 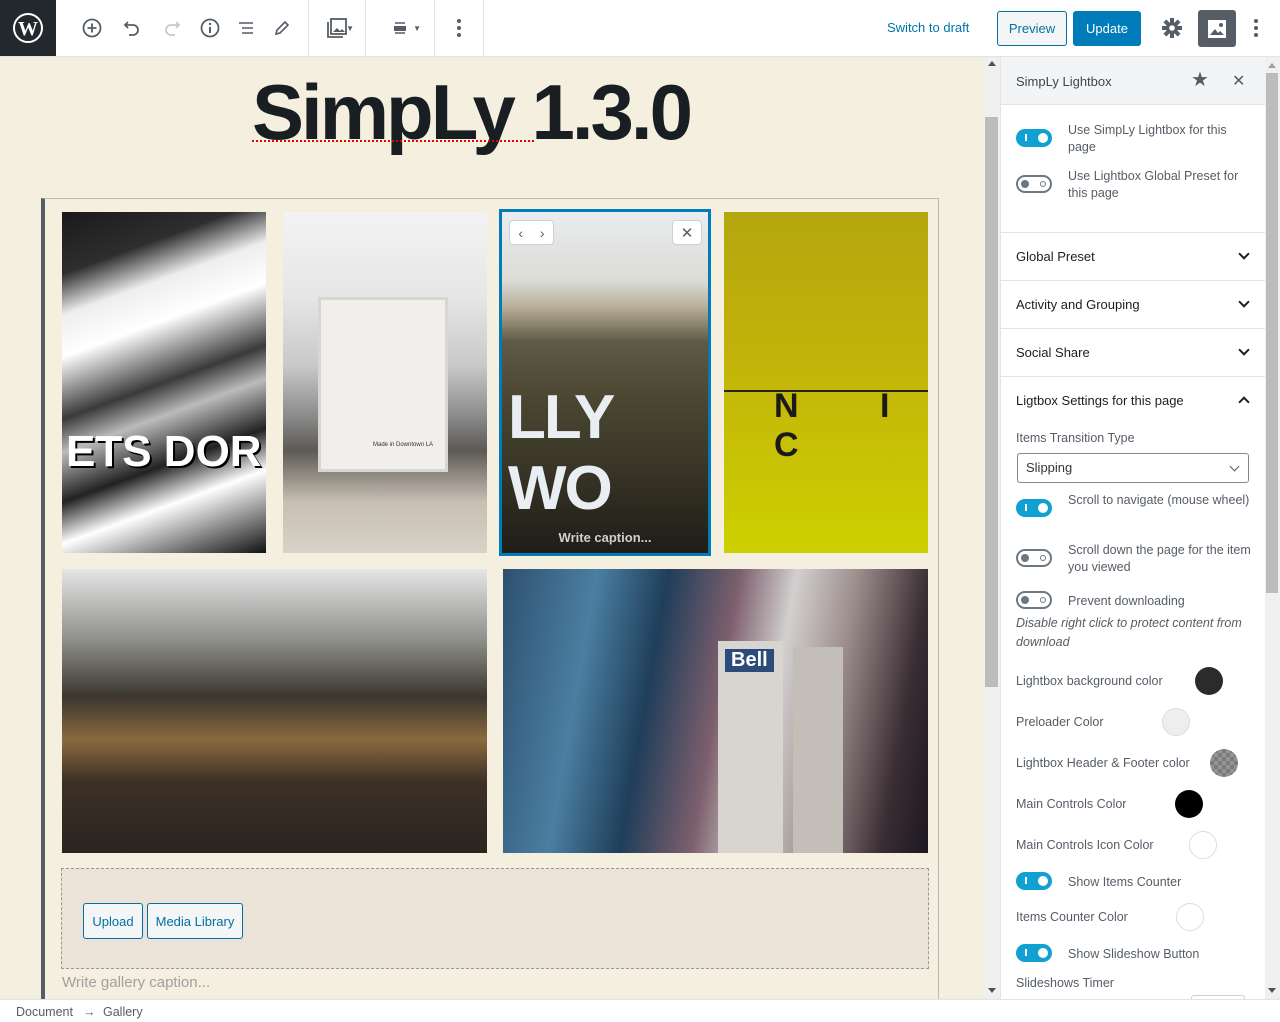 What do you see at coordinates (531, 232) in the screenshot?
I see `image-move-controls: ‹ ›` at bounding box center [531, 232].